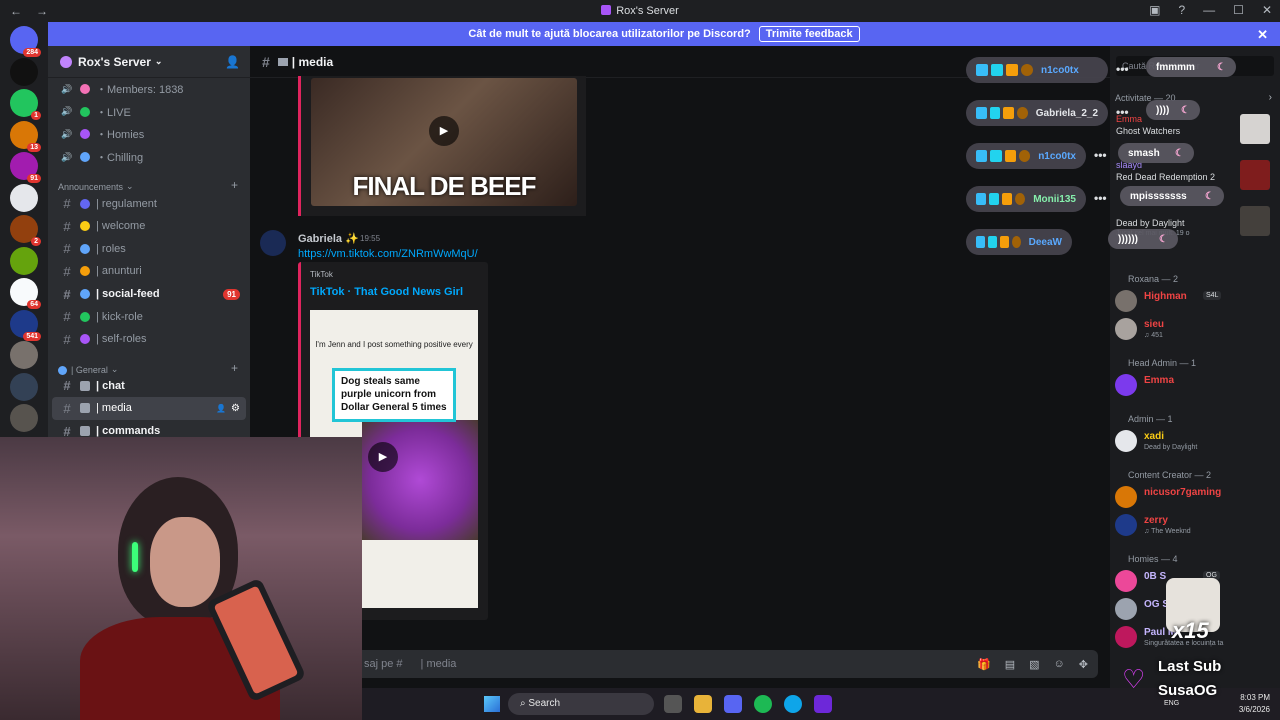  Describe the element at coordinates (1059, 664) in the screenshot. I see `emoji-icon: ☺` at that location.